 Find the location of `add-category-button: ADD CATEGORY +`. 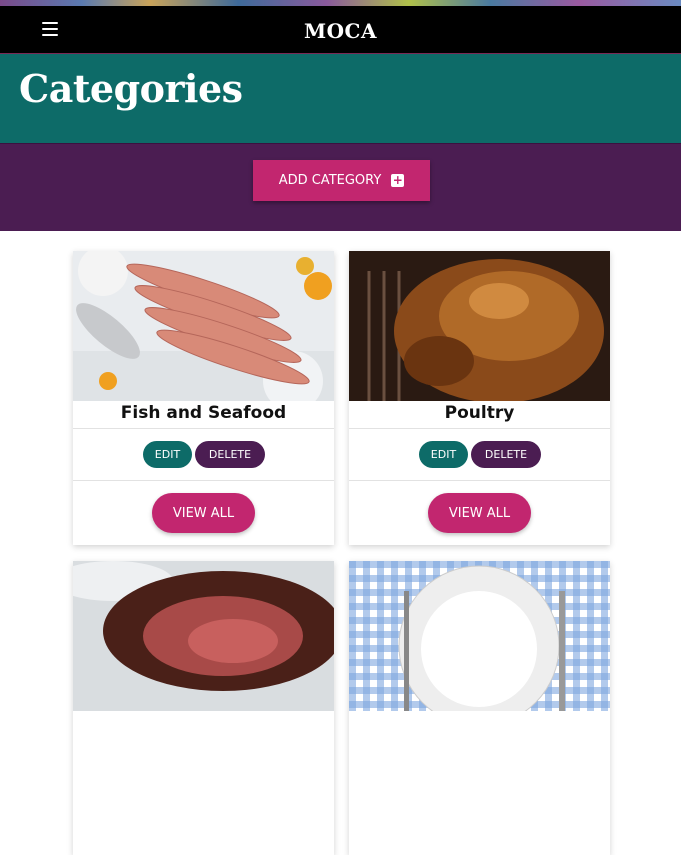

add-category-button: ADD CATEGORY + is located at coordinates (341, 180).